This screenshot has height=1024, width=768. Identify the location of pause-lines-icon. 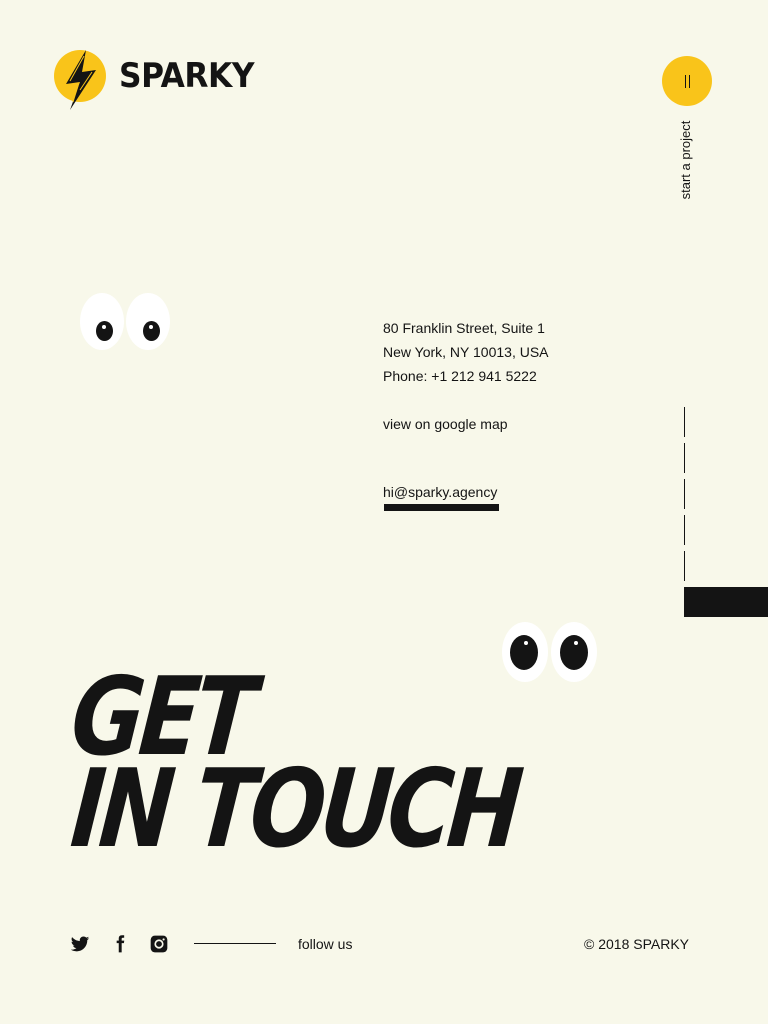
(685, 81).